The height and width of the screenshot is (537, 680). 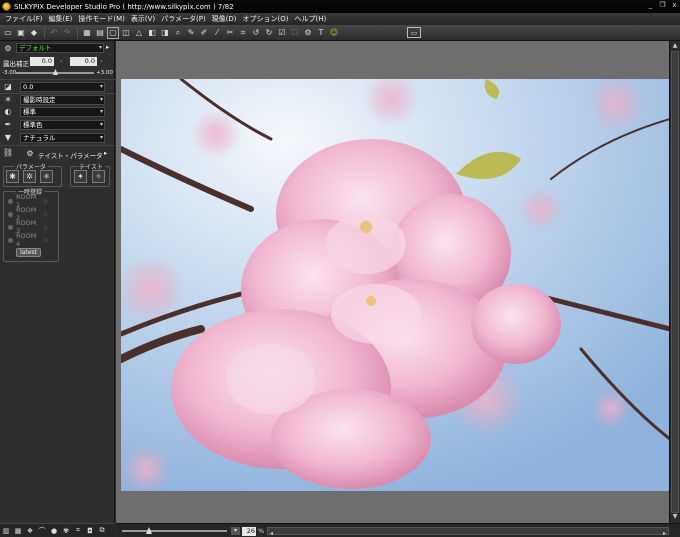 What do you see at coordinates (6, 6) in the screenshot?
I see `app-logo-icon` at bounding box center [6, 6].